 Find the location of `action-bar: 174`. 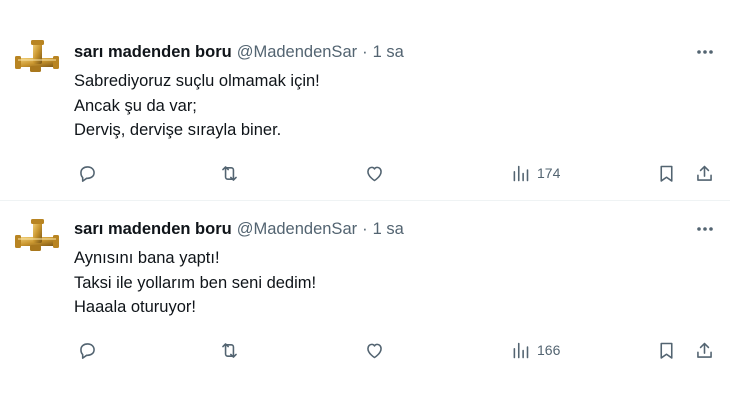

action-bar: 174 is located at coordinates (395, 173).